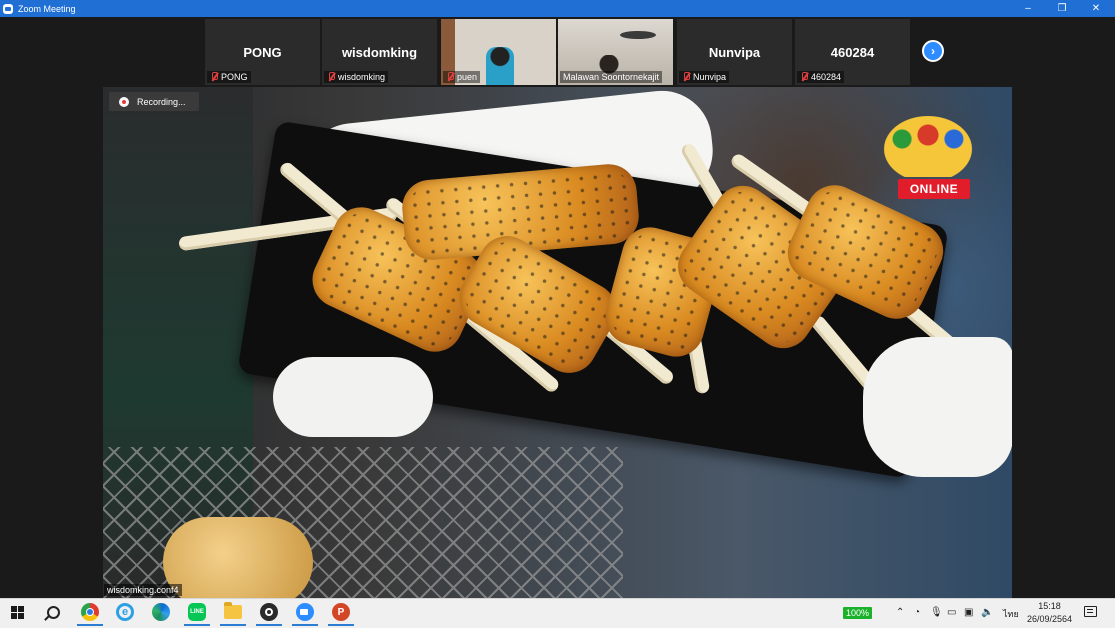 Image resolution: width=1115 pixels, height=628 pixels. What do you see at coordinates (143, 590) in the screenshot?
I see `active-speaker-name: wisdomking.conf4` at bounding box center [143, 590].